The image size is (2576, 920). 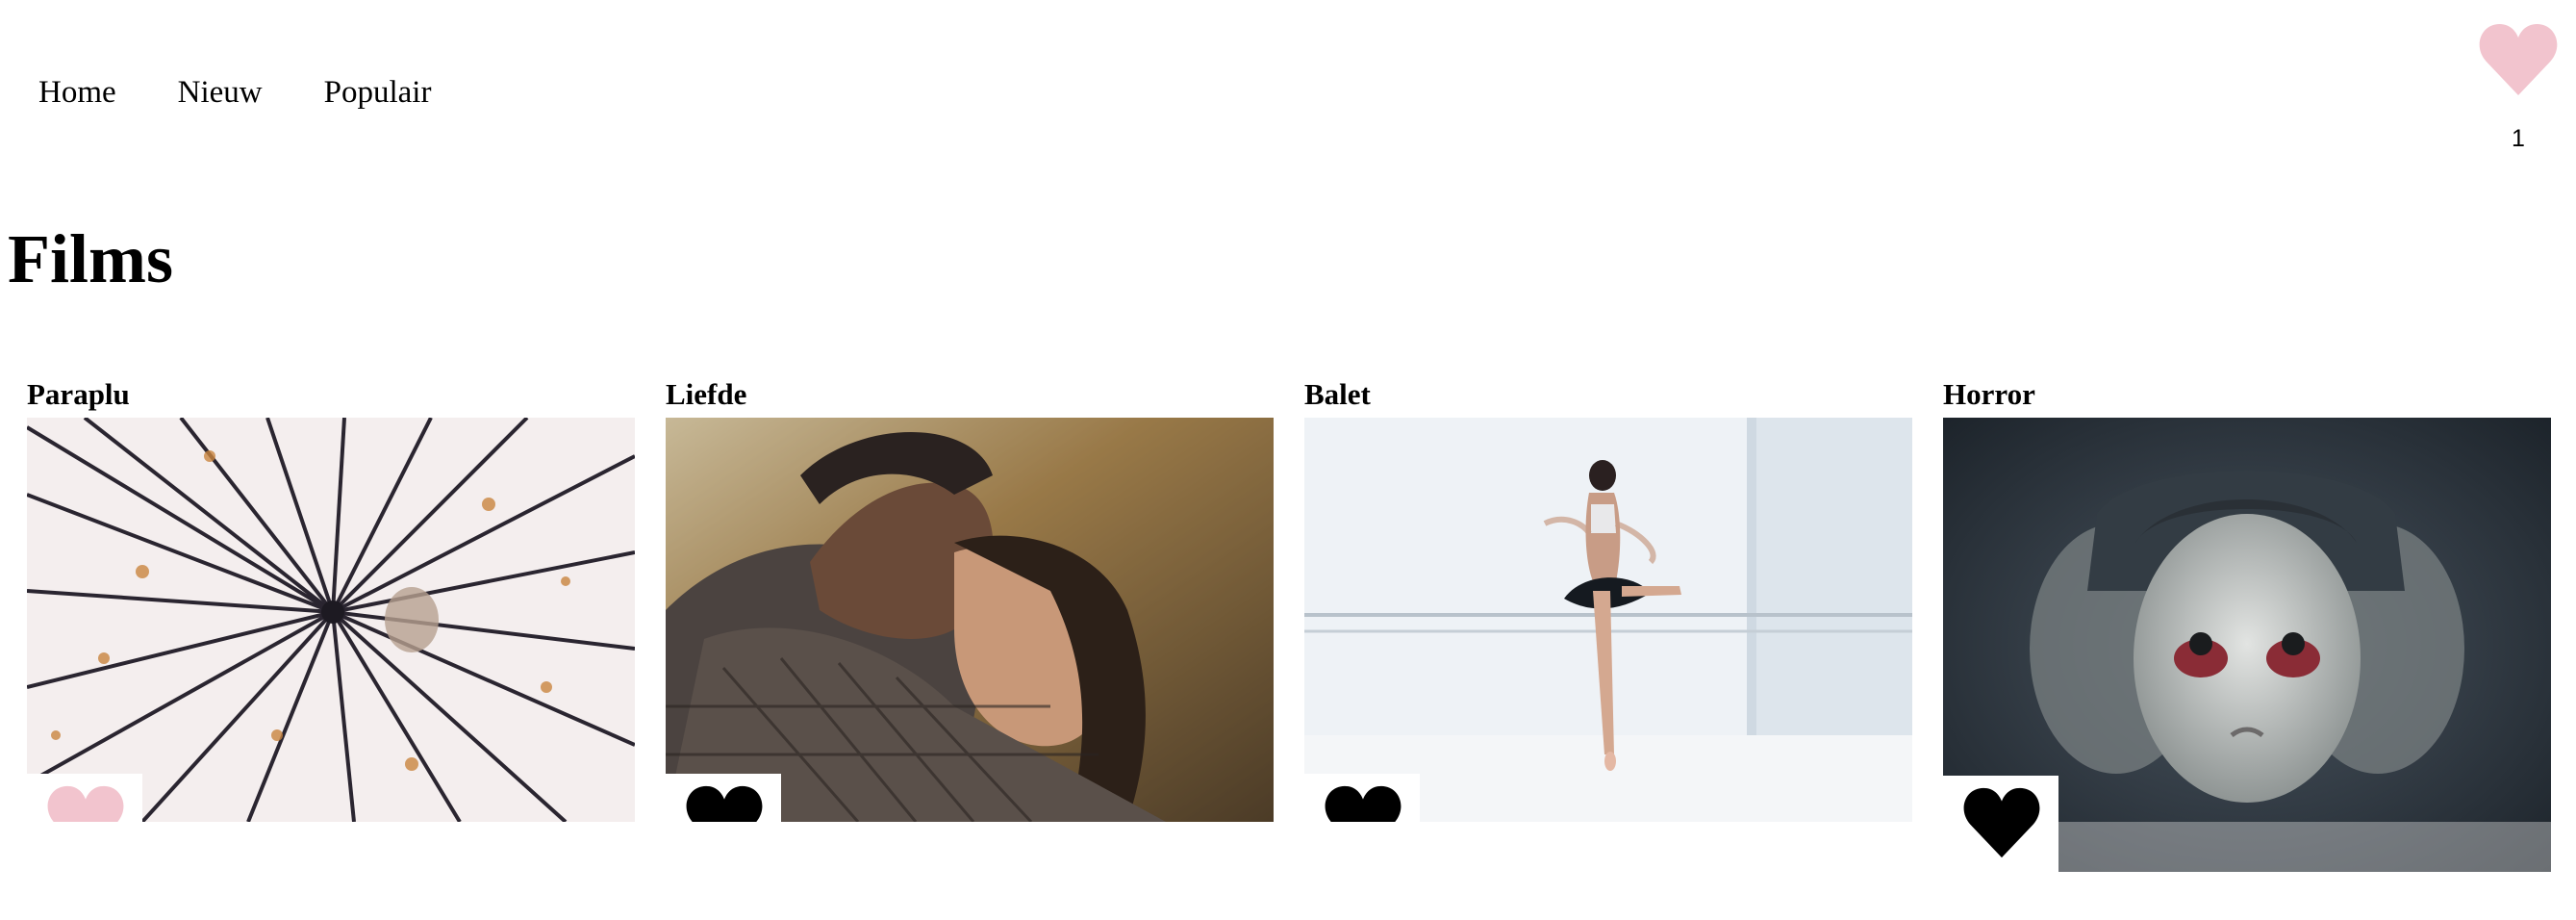 I want to click on film-card: Paraplu, so click(x=331, y=598).